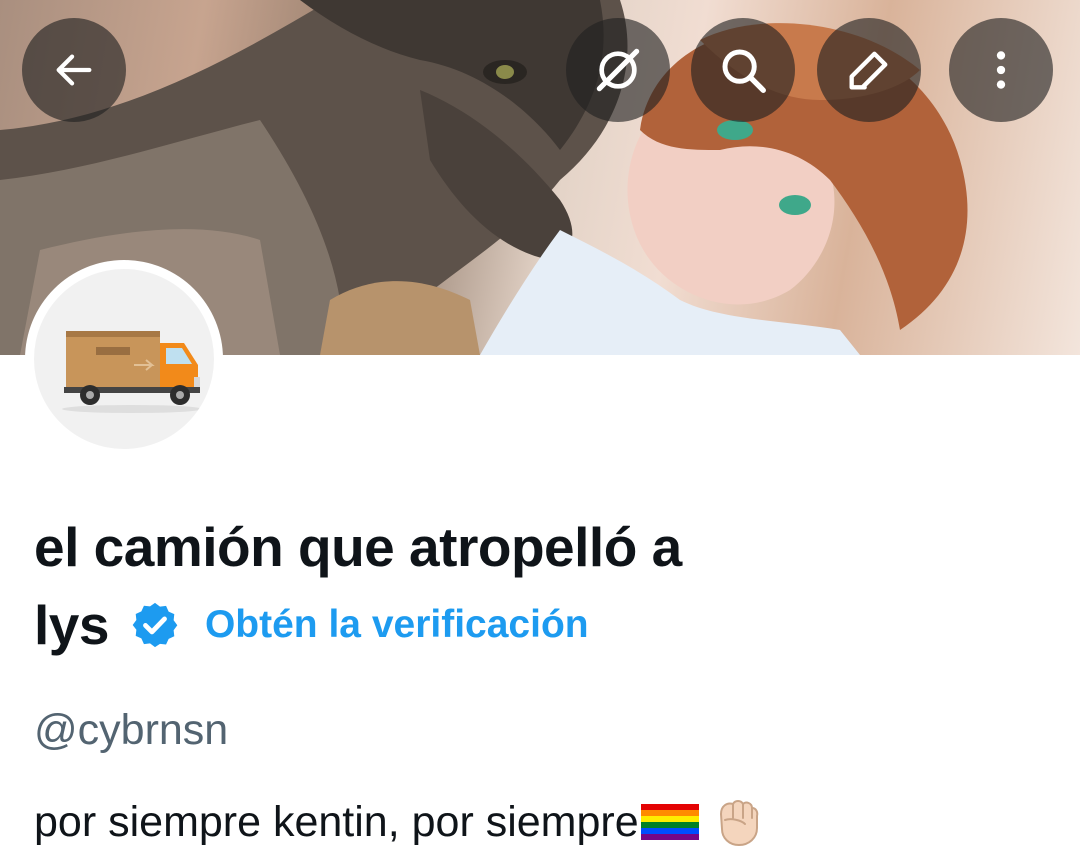 This screenshot has width=1080, height=867. I want to click on grok-icon, so click(618, 70).